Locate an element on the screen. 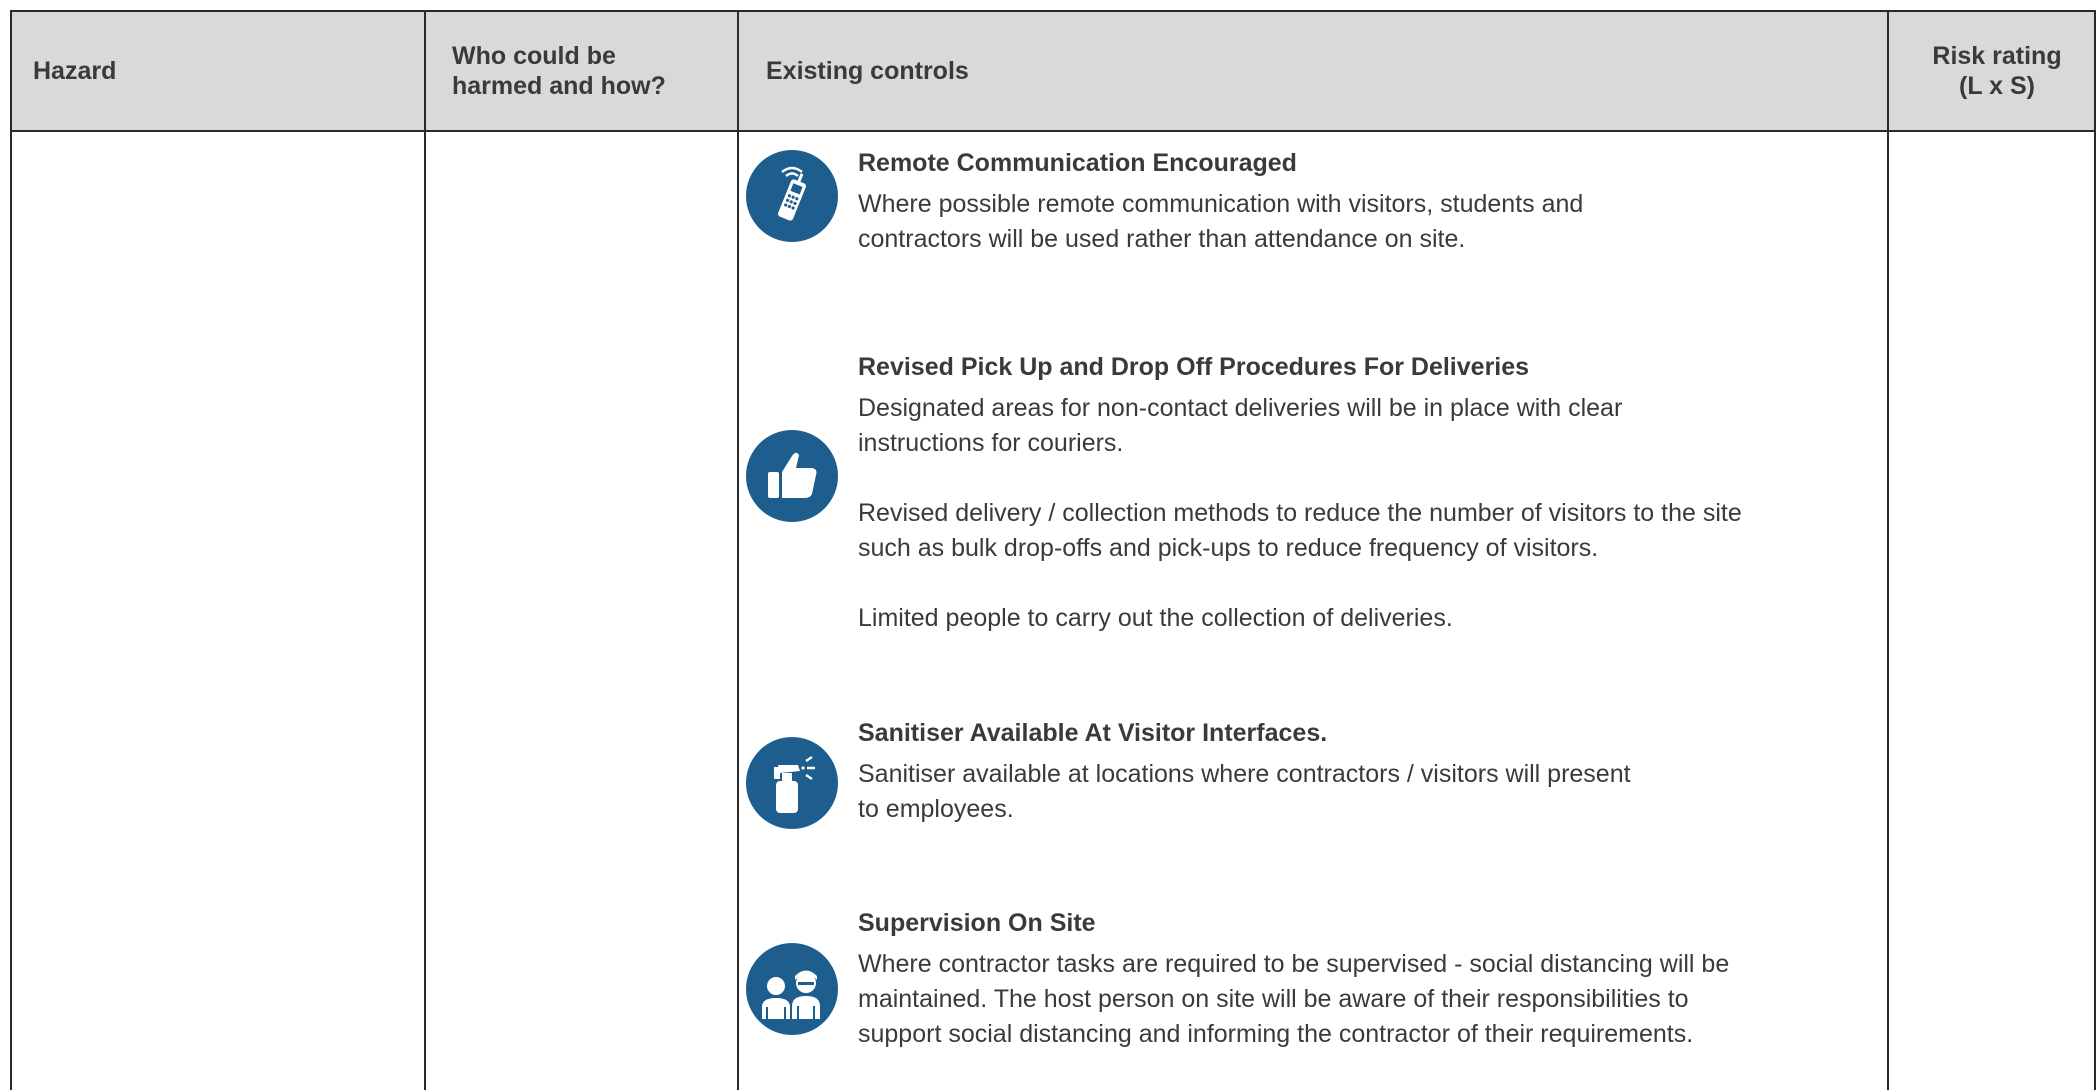 This screenshot has height=1090, width=2100. spray-bottle-icon is located at coordinates (792, 783).